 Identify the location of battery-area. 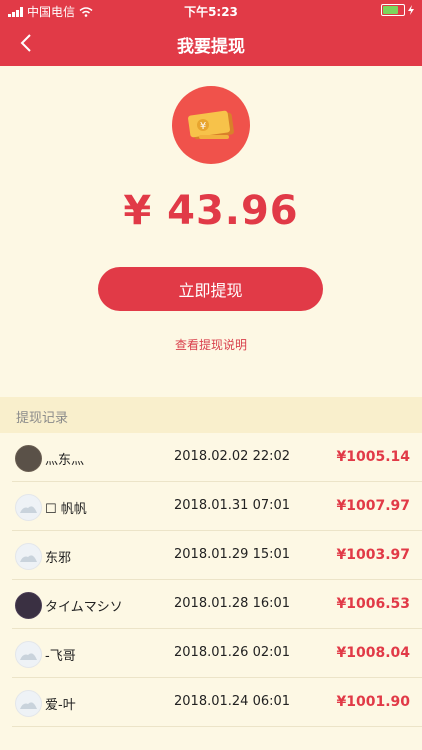
(397, 10).